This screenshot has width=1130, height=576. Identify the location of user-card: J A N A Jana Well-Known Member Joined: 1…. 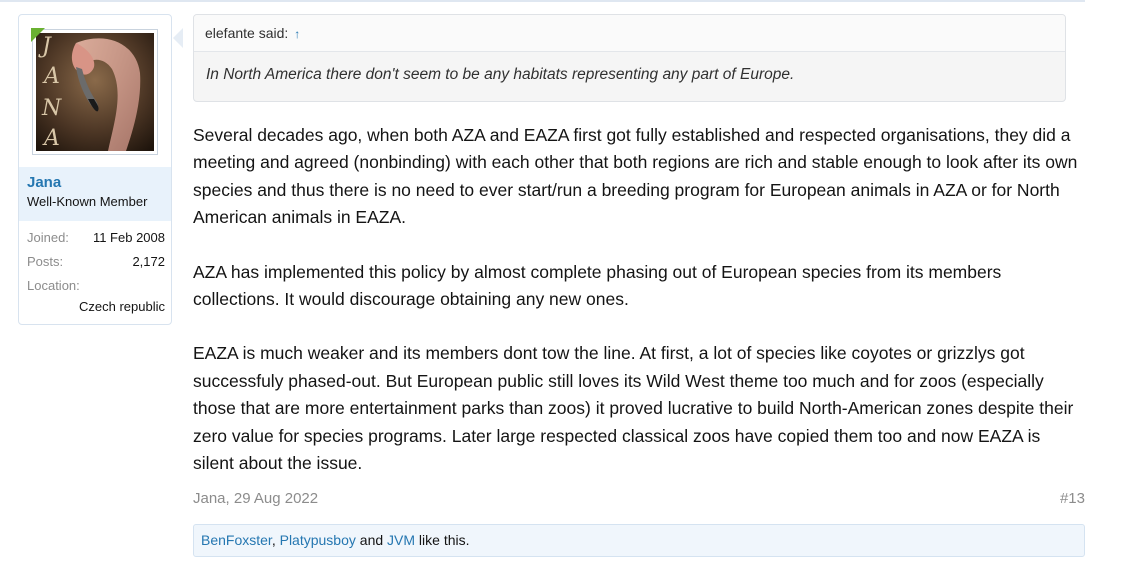
(95, 169).